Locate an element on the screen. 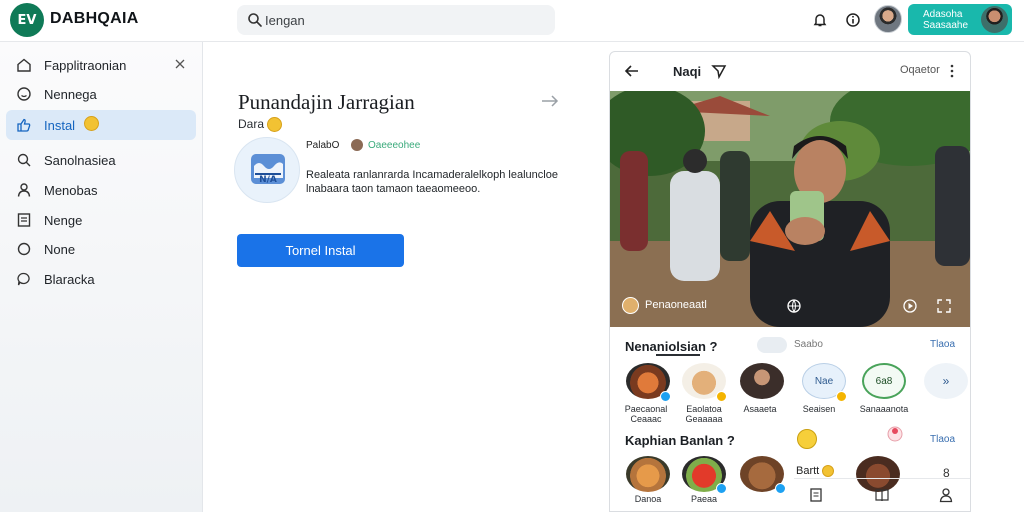 This screenshot has width=1024, height=512. app-name: DABHQAIA is located at coordinates (94, 18).